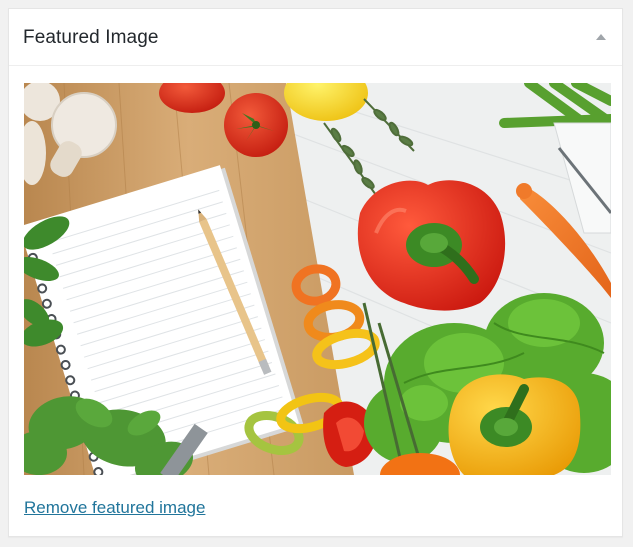 This screenshot has height=547, width=633. I want to click on metabox-title: Featured Image, so click(91, 37).